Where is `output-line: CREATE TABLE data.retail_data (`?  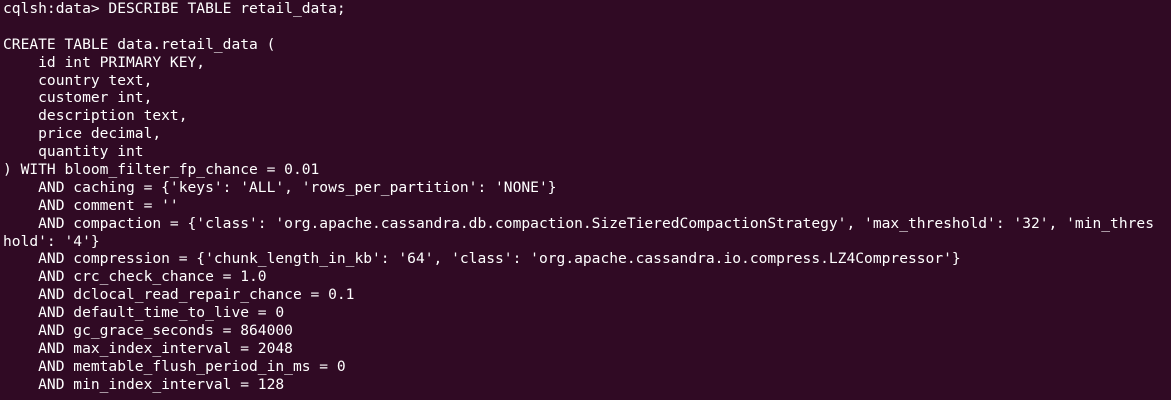
output-line: CREATE TABLE data.retail_data ( is located at coordinates (139, 44).